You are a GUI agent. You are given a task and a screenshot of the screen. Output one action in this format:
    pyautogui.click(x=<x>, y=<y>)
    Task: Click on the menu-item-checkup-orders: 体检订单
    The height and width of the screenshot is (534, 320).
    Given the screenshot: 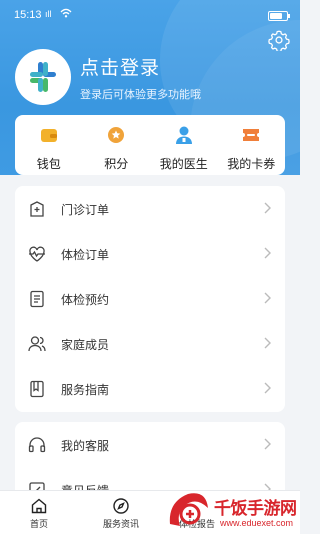 What is the action you would take?
    pyautogui.click(x=150, y=253)
    